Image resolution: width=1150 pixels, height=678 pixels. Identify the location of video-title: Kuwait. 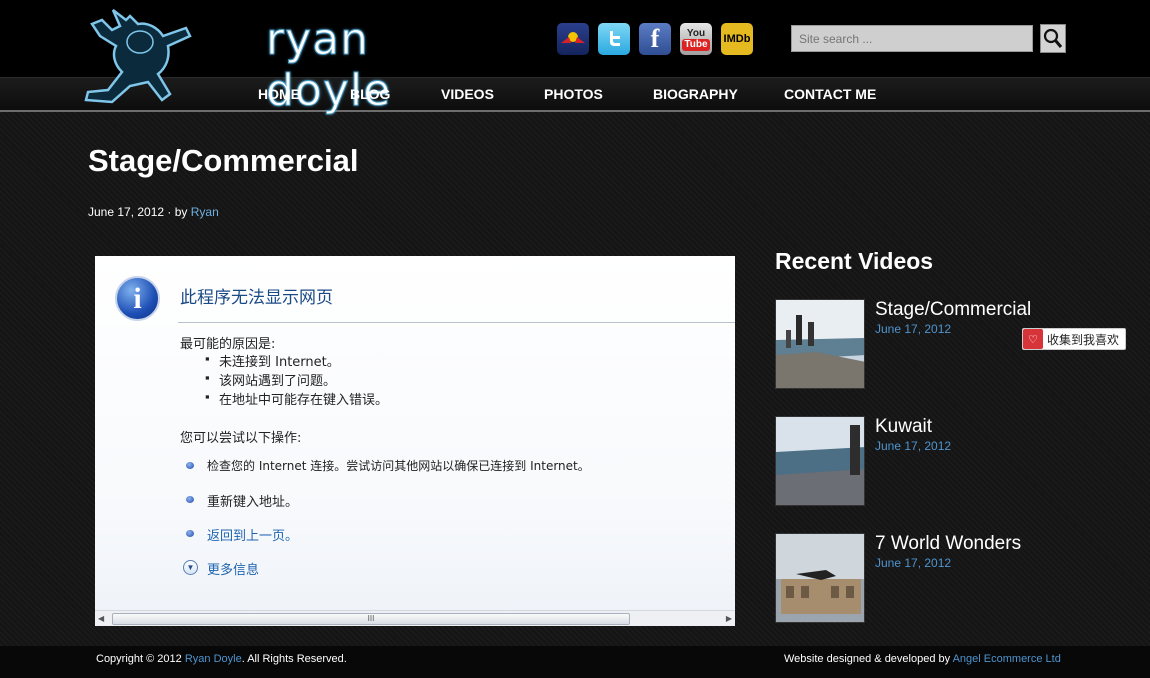
(903, 427).